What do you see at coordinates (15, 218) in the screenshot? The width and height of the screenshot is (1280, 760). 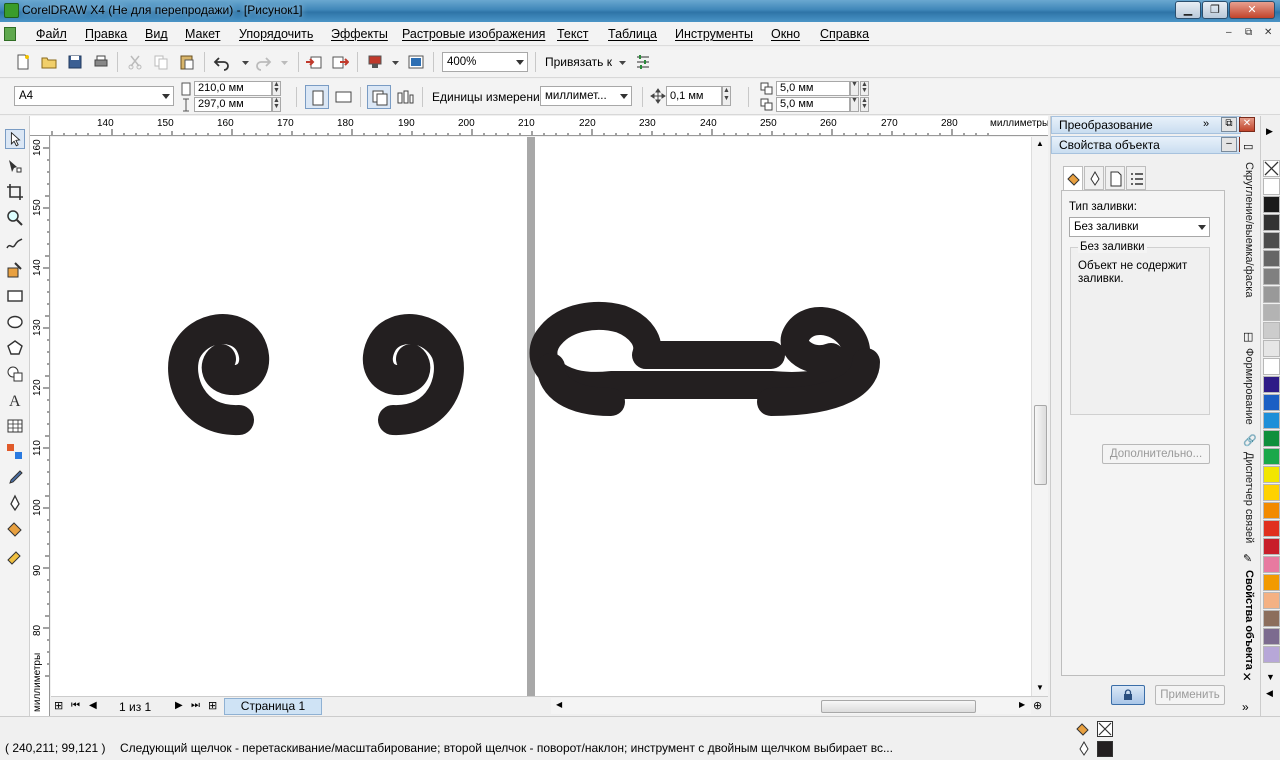 I see `zoom-tool-icon` at bounding box center [15, 218].